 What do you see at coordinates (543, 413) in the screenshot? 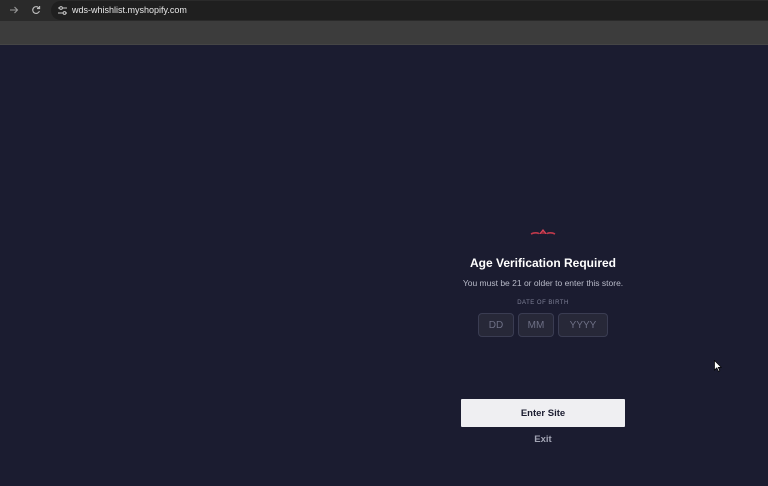
I see `enter-site-button: Enter Site` at bounding box center [543, 413].